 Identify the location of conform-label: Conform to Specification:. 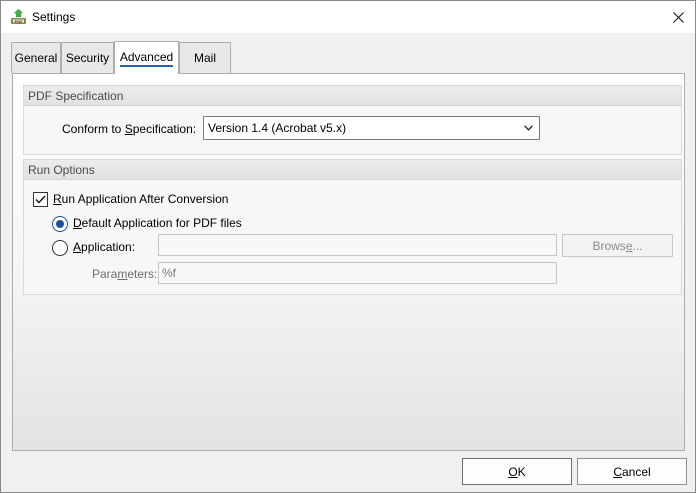
(129, 129).